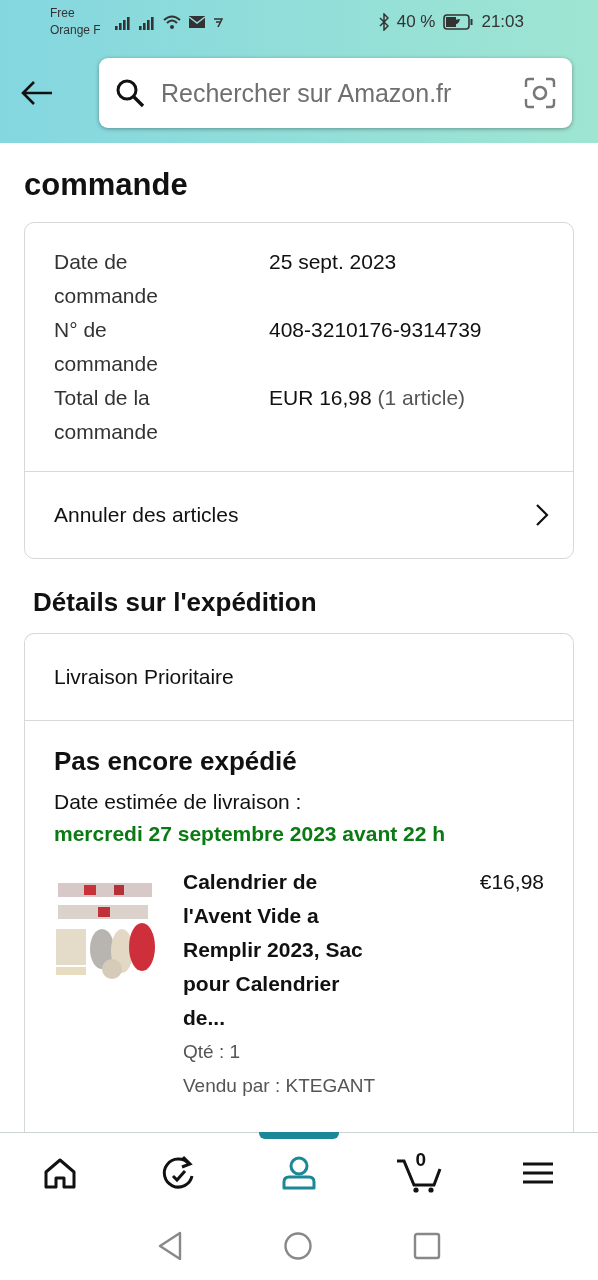  I want to click on field-label: Date de commande, so click(106, 279).